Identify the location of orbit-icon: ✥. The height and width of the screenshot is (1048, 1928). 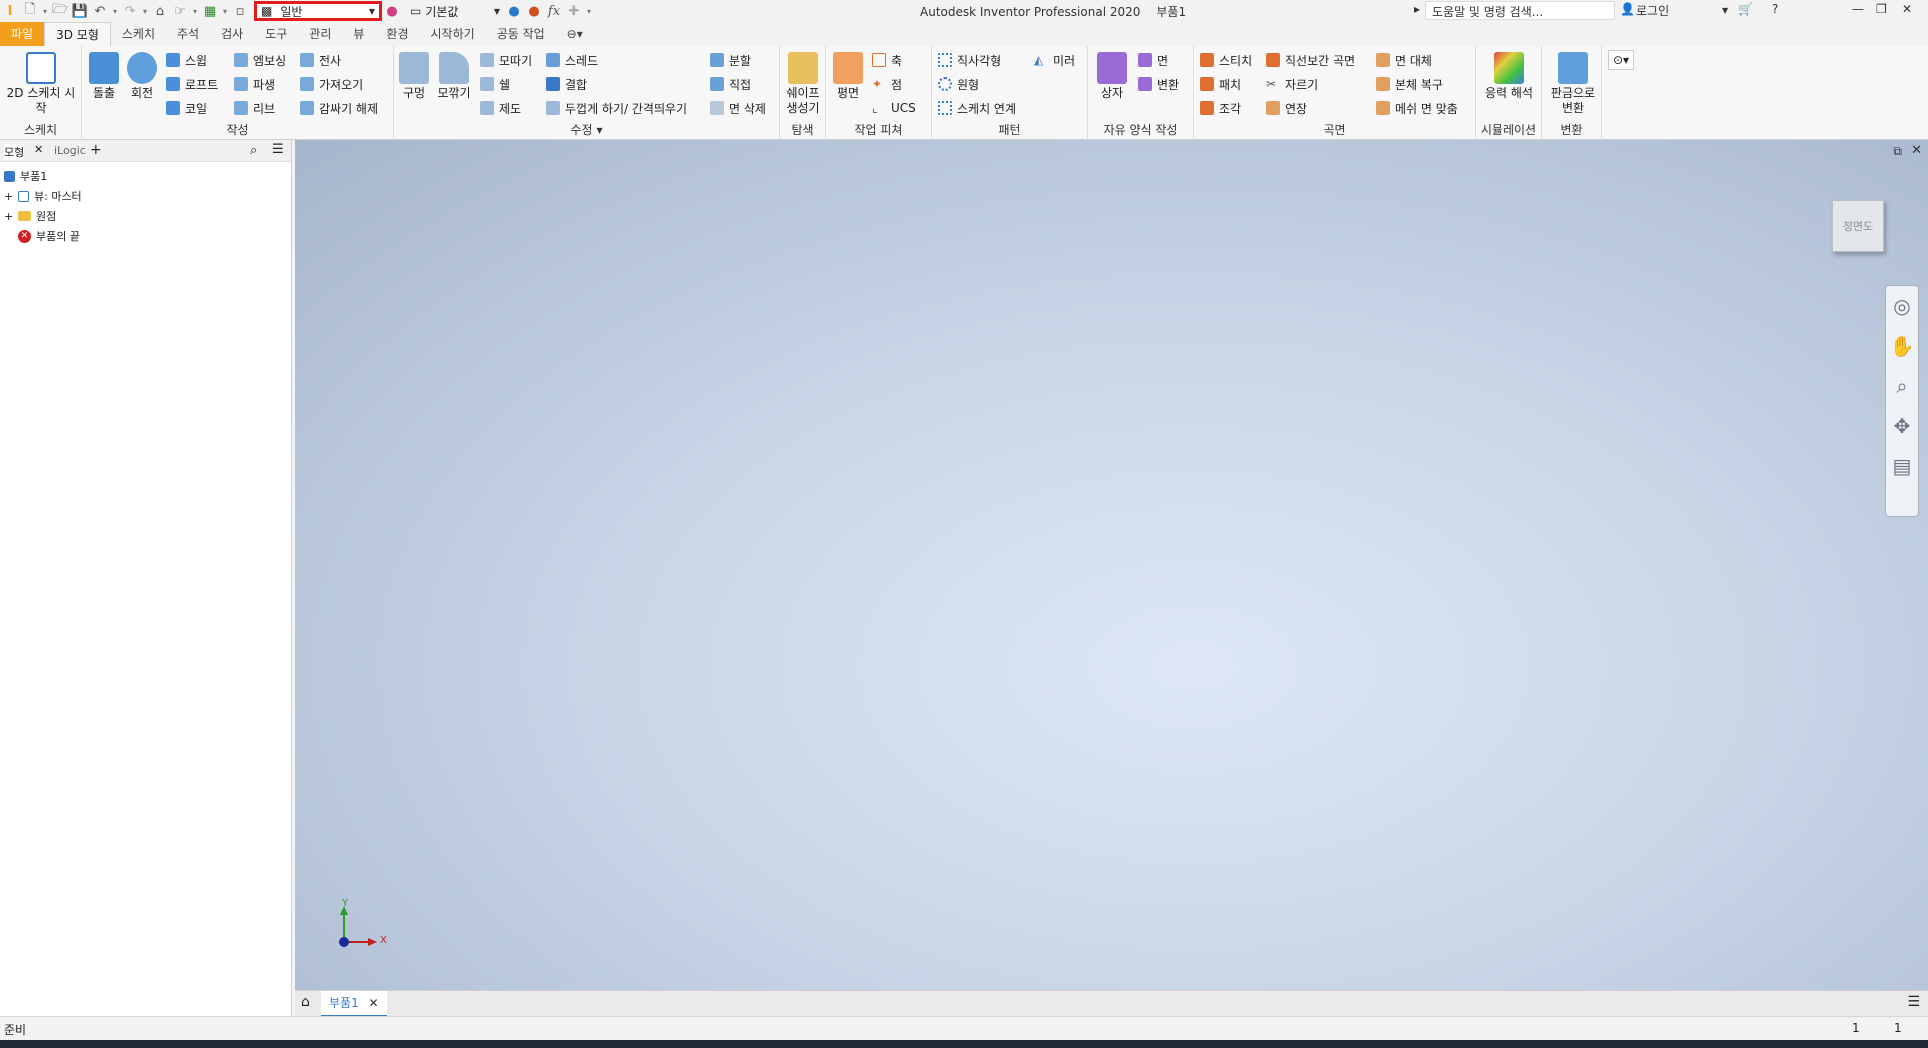
(1902, 426).